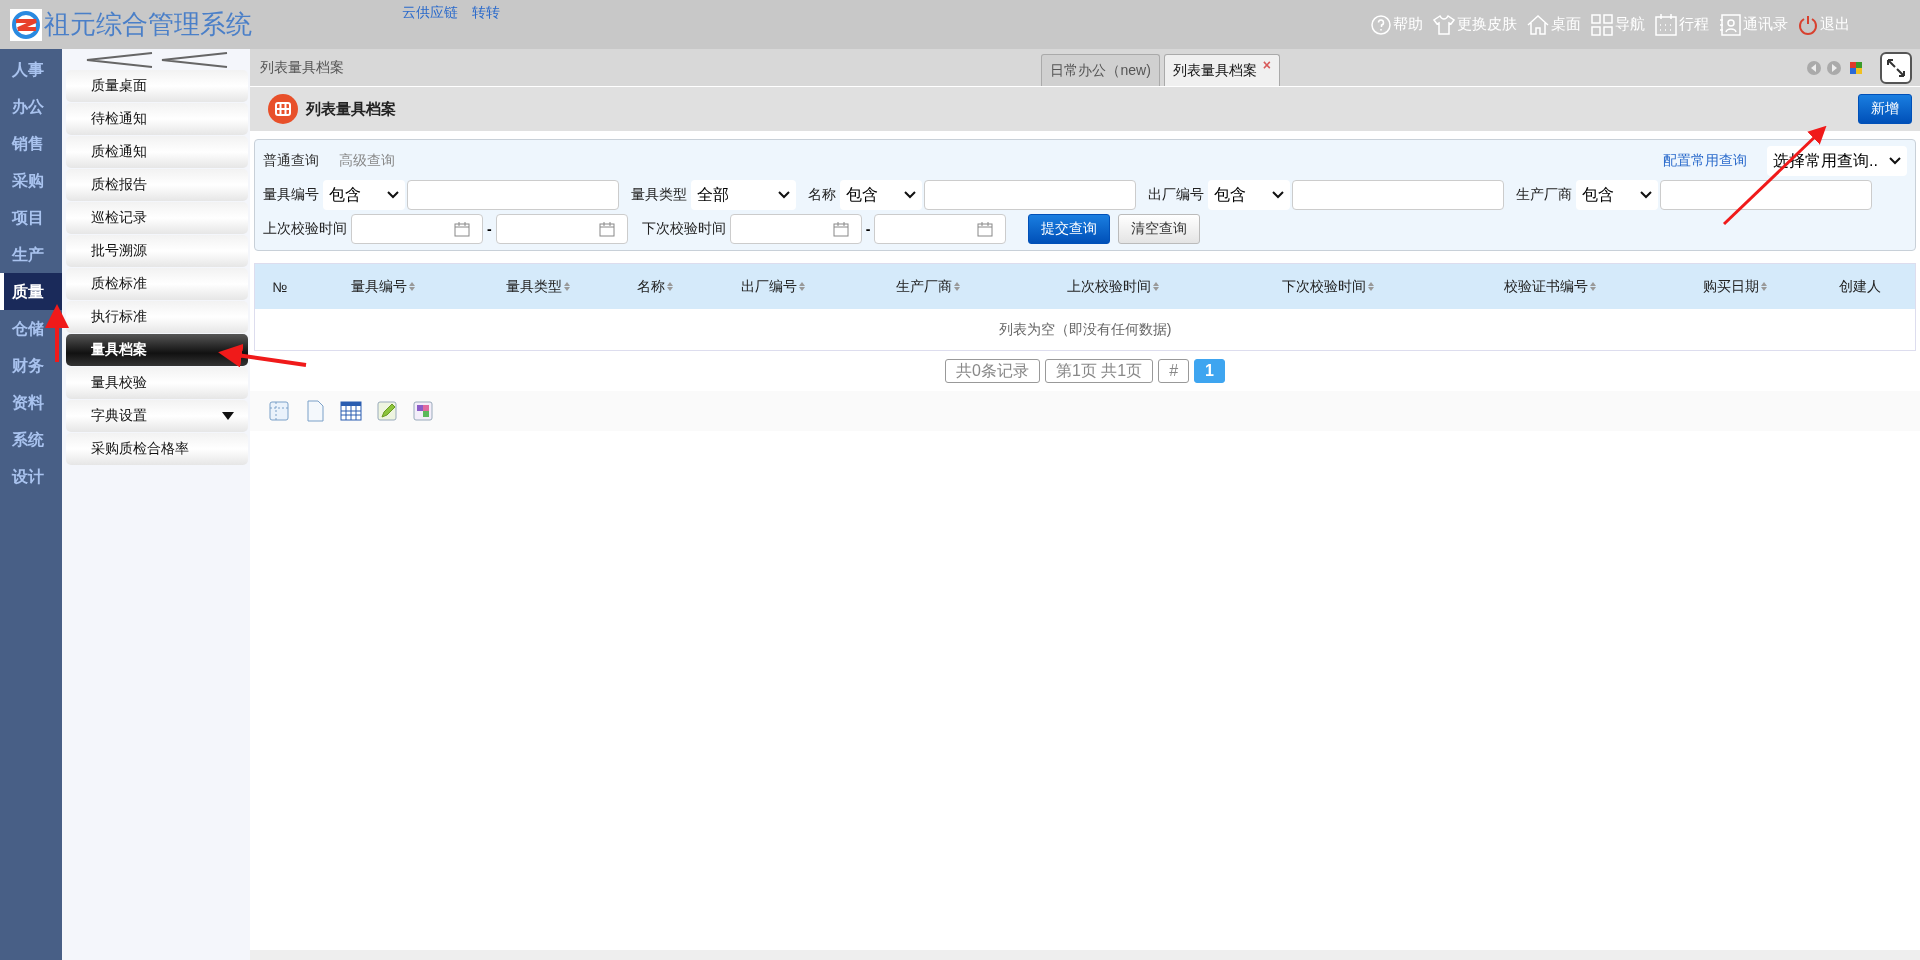 The height and width of the screenshot is (960, 1920). I want to click on submenu-item: 质检标准, so click(157, 284).